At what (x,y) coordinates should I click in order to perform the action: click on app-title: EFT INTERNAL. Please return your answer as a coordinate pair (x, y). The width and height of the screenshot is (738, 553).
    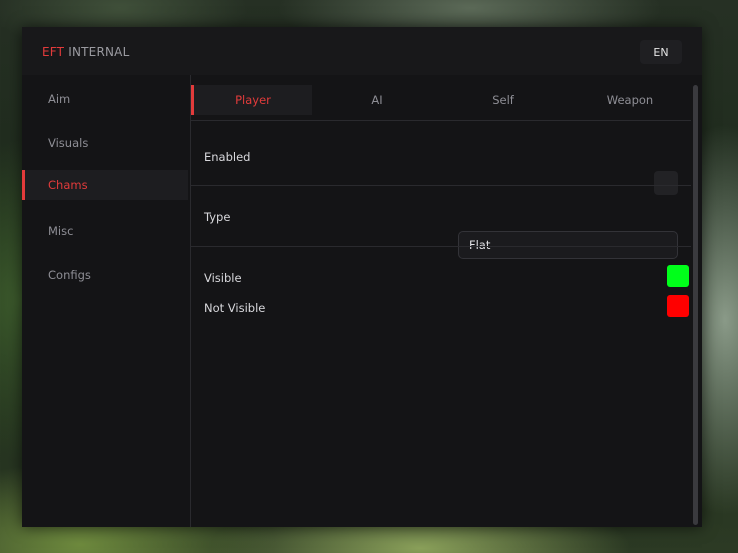
    Looking at the image, I should click on (85, 52).